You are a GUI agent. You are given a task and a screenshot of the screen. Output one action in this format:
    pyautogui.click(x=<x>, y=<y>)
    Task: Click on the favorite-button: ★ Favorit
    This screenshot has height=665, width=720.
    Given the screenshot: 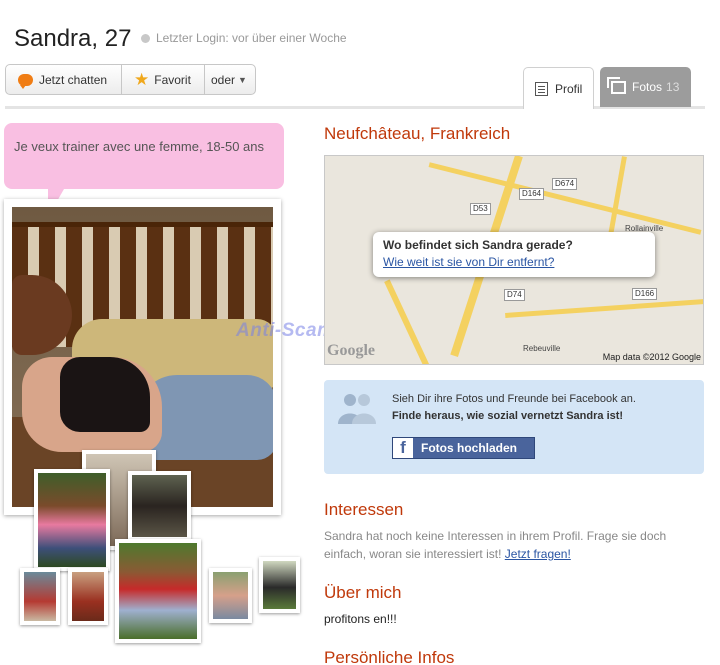 What is the action you would take?
    pyautogui.click(x=163, y=79)
    